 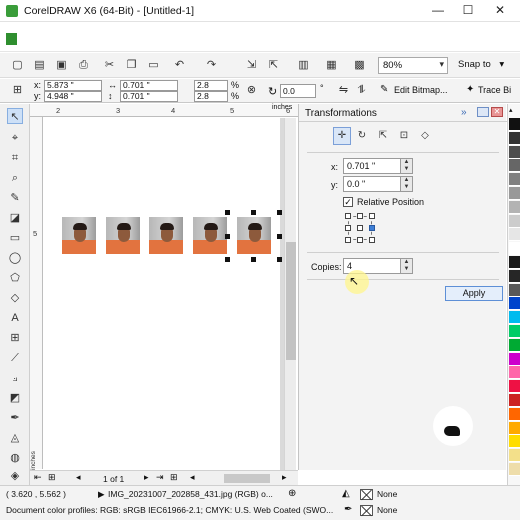 What do you see at coordinates (372, 166) in the screenshot?
I see `x-offset-field: 0.701 "` at bounding box center [372, 166].